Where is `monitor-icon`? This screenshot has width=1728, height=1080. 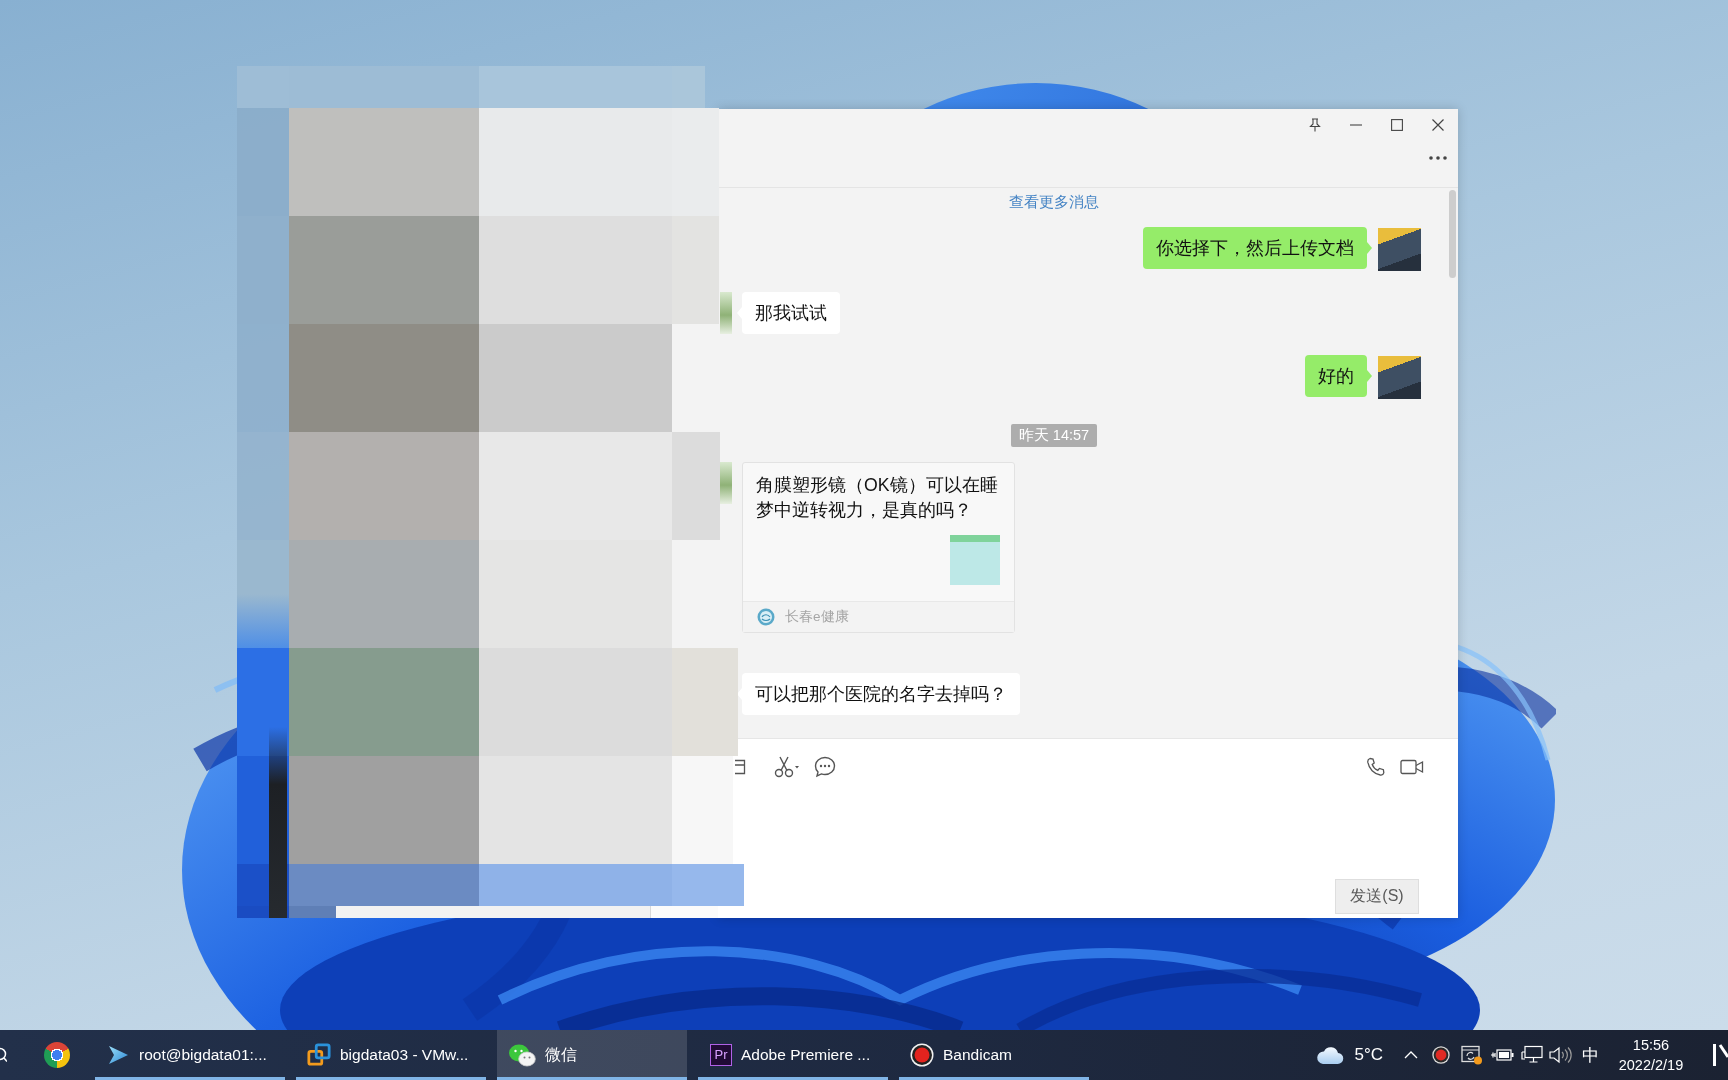 monitor-icon is located at coordinates (1532, 1055).